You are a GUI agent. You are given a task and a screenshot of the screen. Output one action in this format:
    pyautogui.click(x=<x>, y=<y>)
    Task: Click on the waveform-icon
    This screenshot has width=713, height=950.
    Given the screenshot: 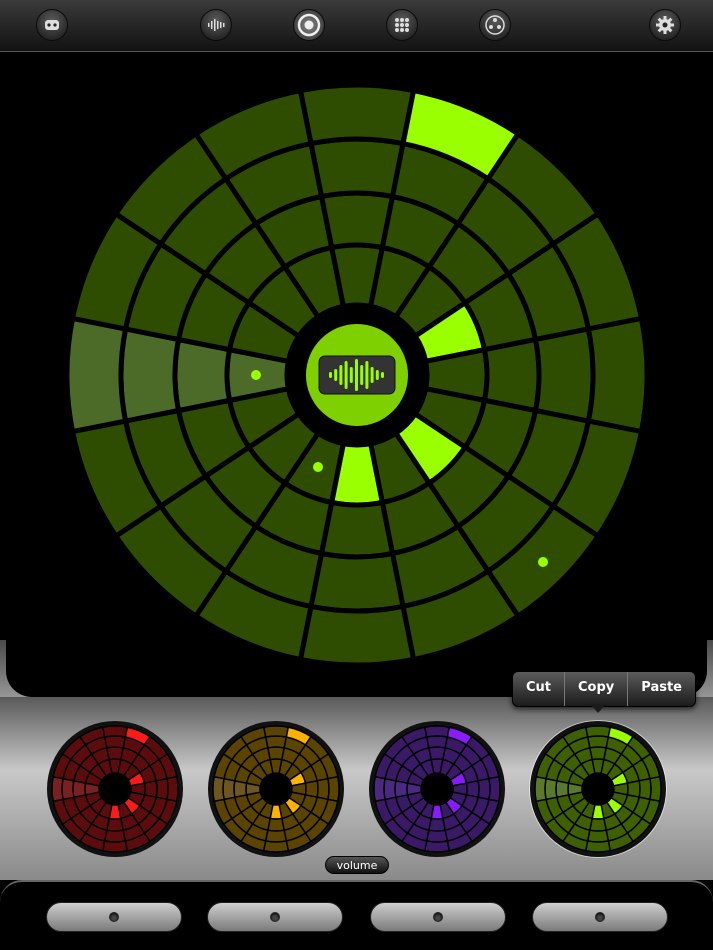 What is the action you would take?
    pyautogui.click(x=216, y=25)
    